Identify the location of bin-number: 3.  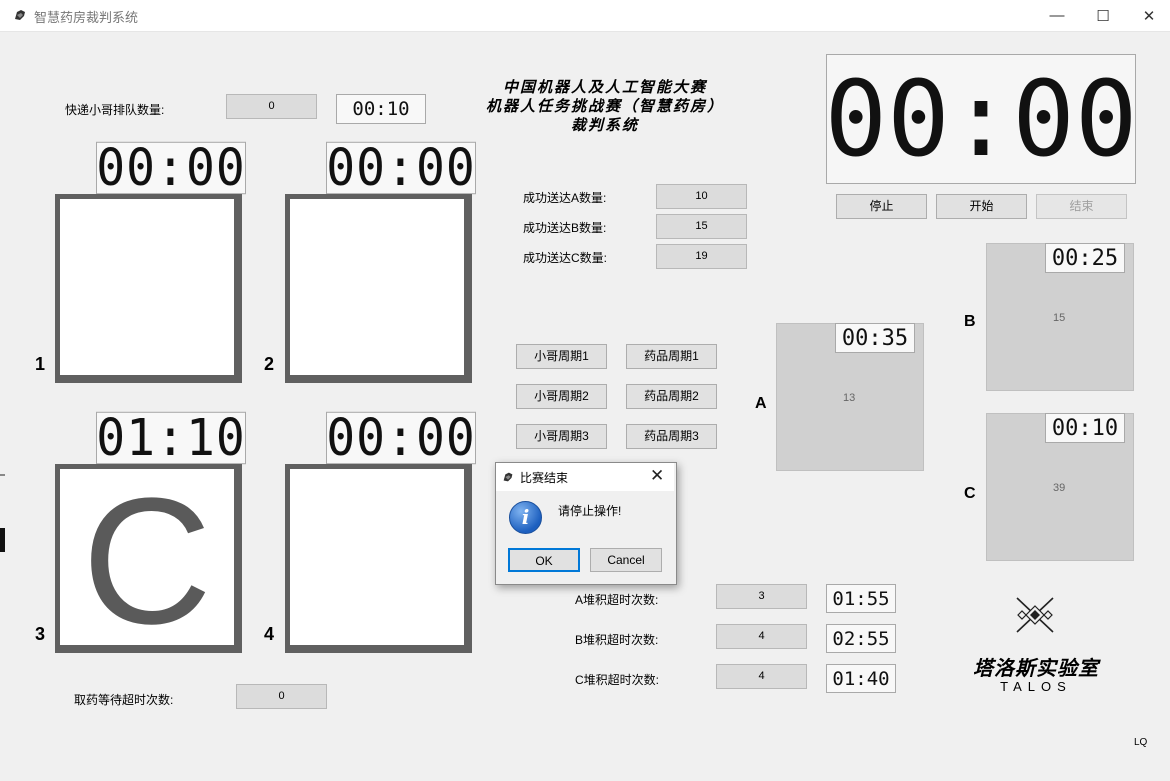
(40, 634).